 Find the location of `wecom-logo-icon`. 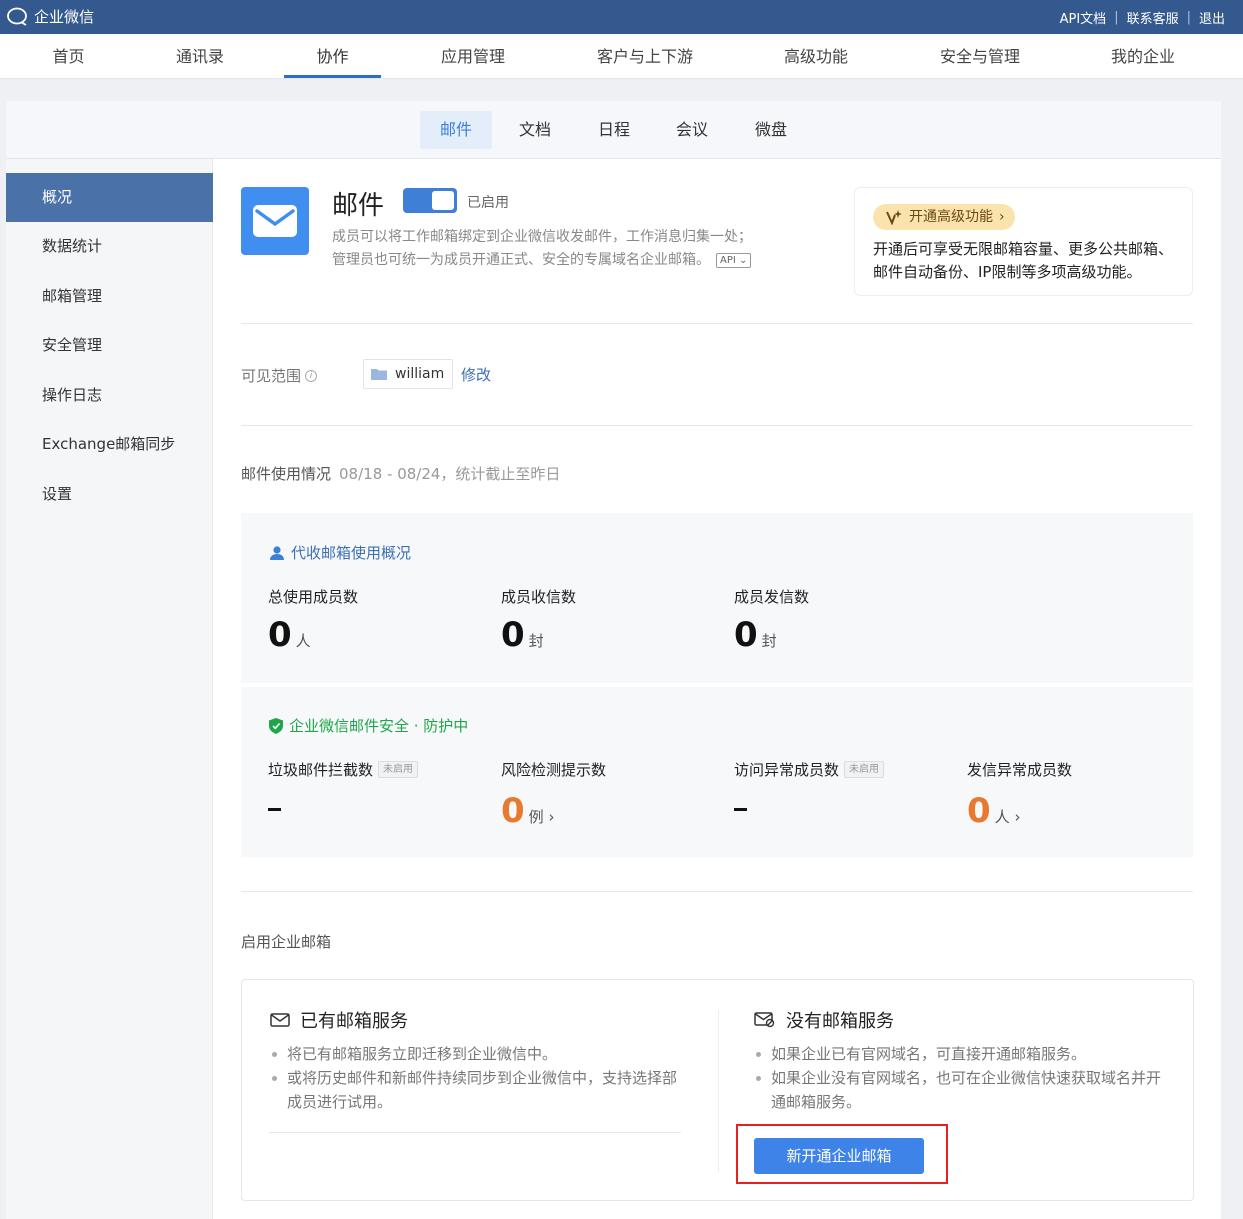

wecom-logo-icon is located at coordinates (17, 16).